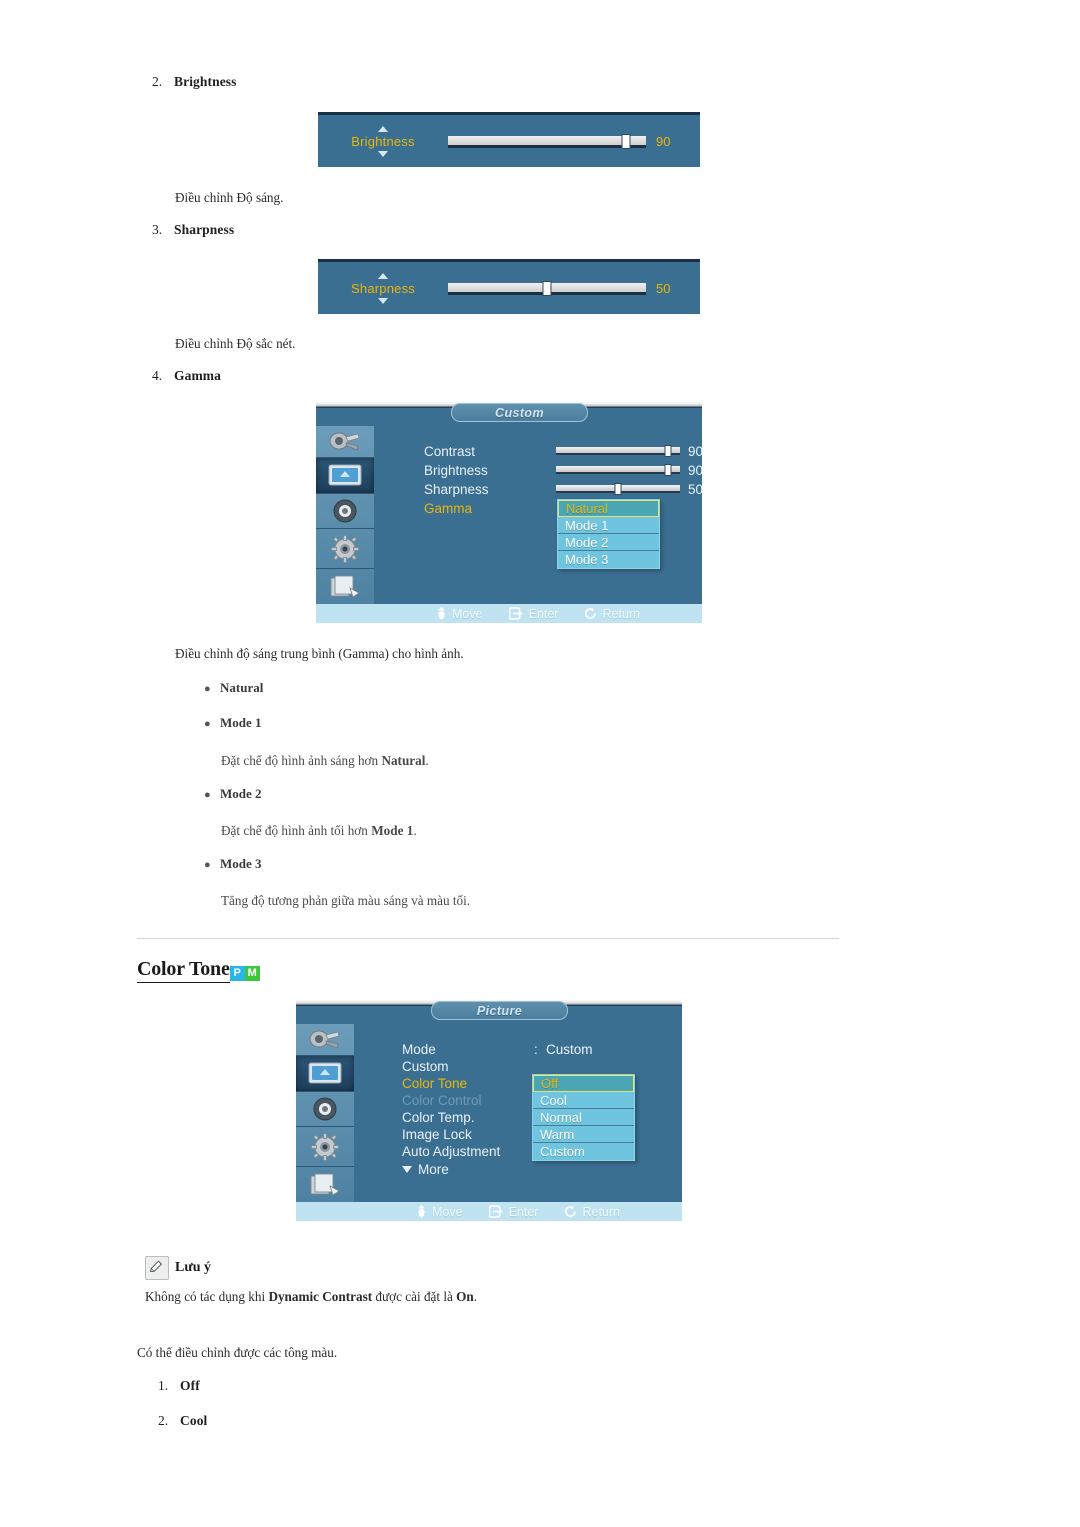  I want to click on osd-title: Picture, so click(499, 1010).